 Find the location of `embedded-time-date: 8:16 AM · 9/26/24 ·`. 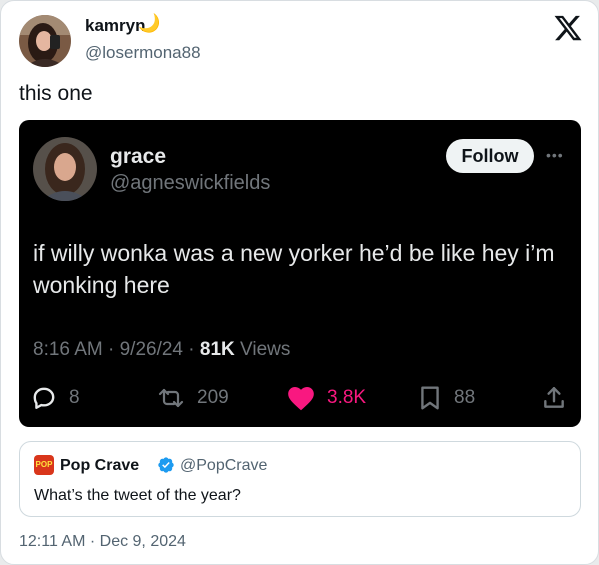

embedded-time-date: 8:16 AM · 9/26/24 · is located at coordinates (116, 349).